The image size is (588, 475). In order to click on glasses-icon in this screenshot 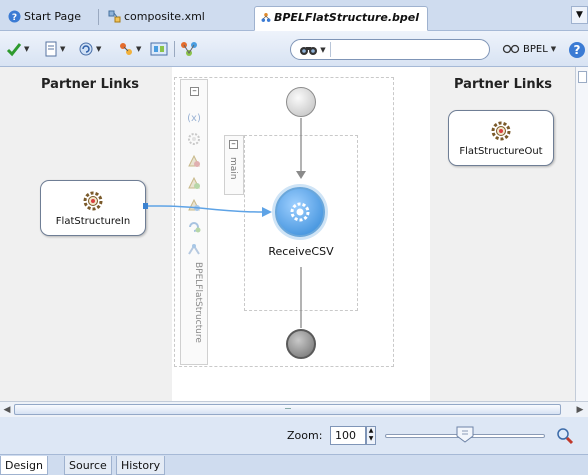, I will do `click(511, 49)`.